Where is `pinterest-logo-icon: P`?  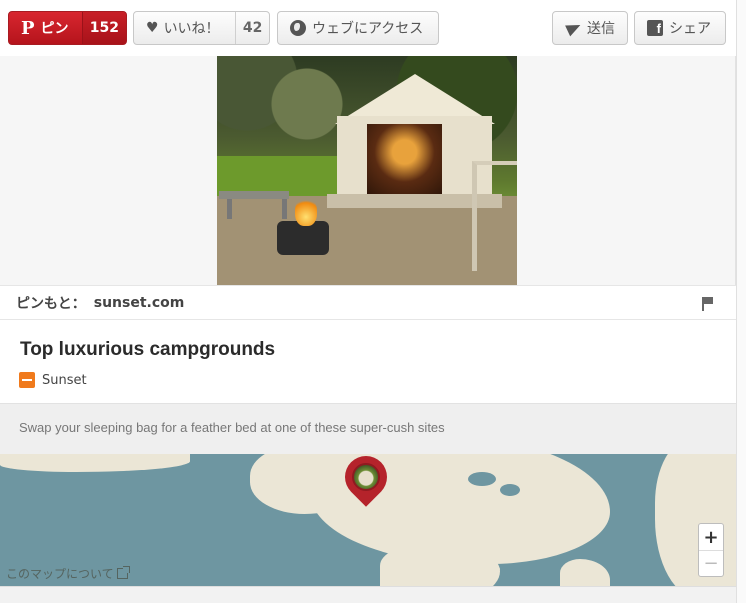 pinterest-logo-icon: P is located at coordinates (28, 28).